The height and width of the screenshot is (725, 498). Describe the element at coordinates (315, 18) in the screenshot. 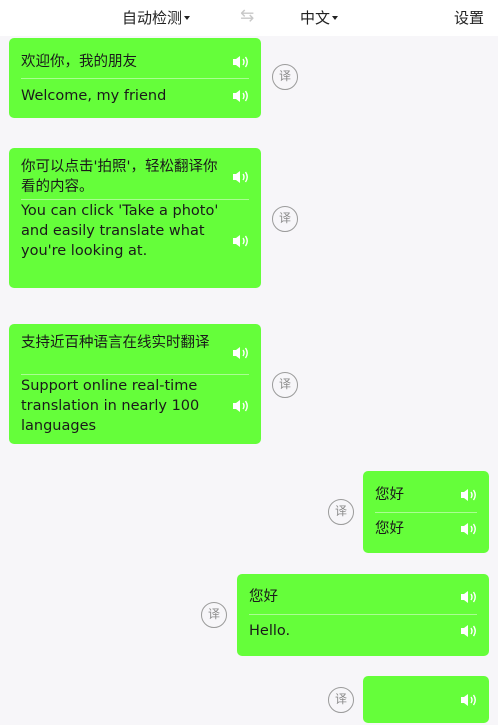

I see `target-language-label: 中文` at that location.